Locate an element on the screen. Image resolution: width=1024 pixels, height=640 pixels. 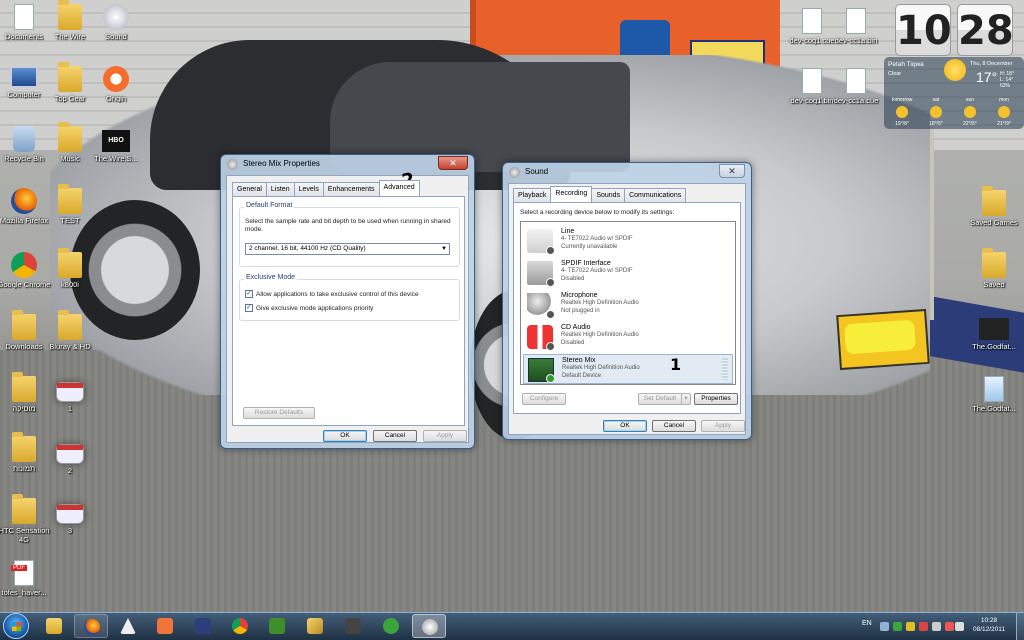
taskbar-app-green is located at coordinates (277, 626).